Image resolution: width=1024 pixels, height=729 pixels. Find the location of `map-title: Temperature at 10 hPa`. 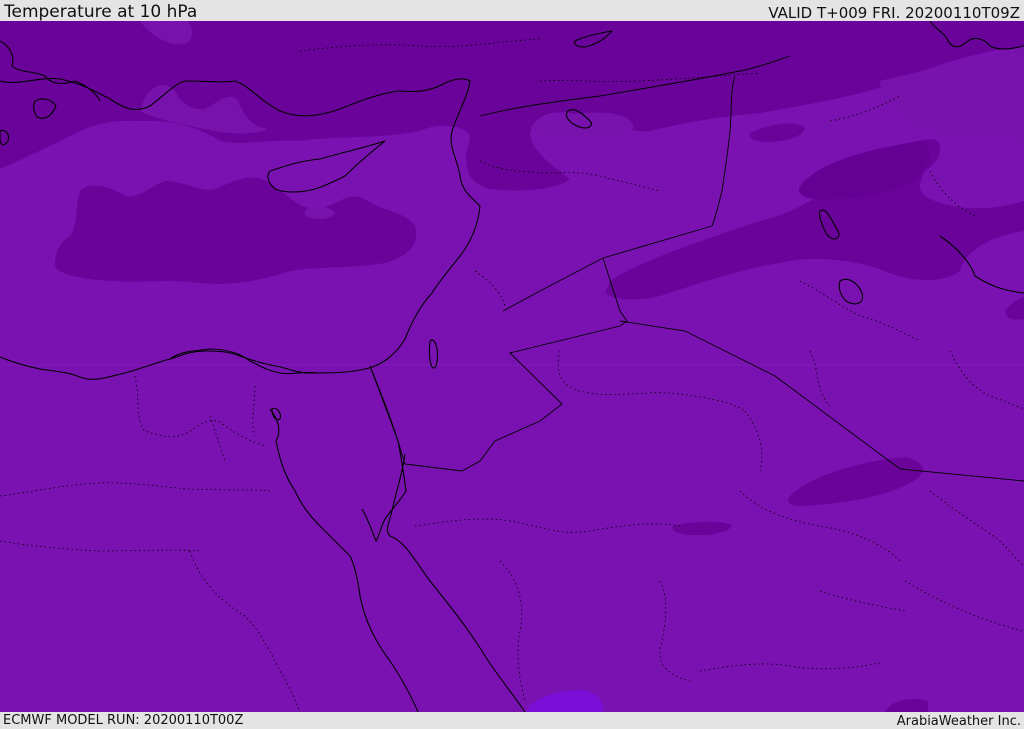

map-title: Temperature at 10 hPa is located at coordinates (101, 12).